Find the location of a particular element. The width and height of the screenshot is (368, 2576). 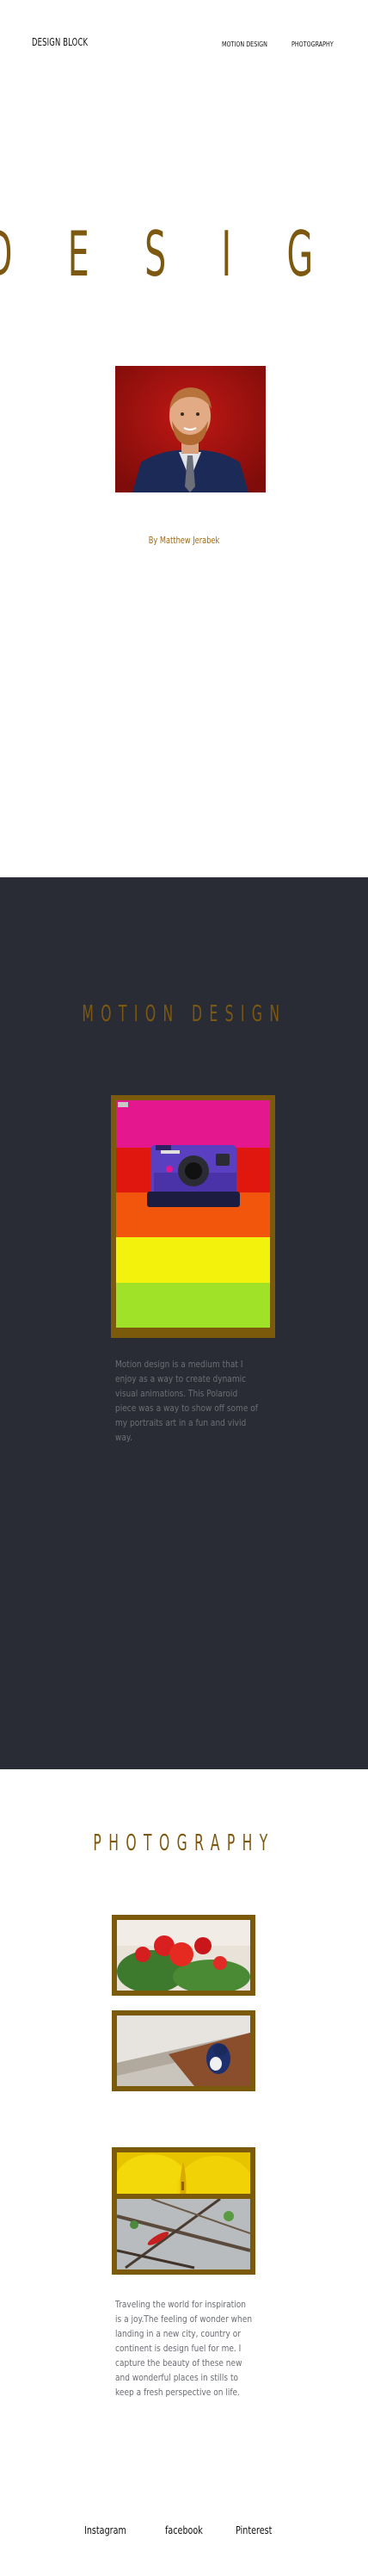

red-flower-image is located at coordinates (183, 1956).